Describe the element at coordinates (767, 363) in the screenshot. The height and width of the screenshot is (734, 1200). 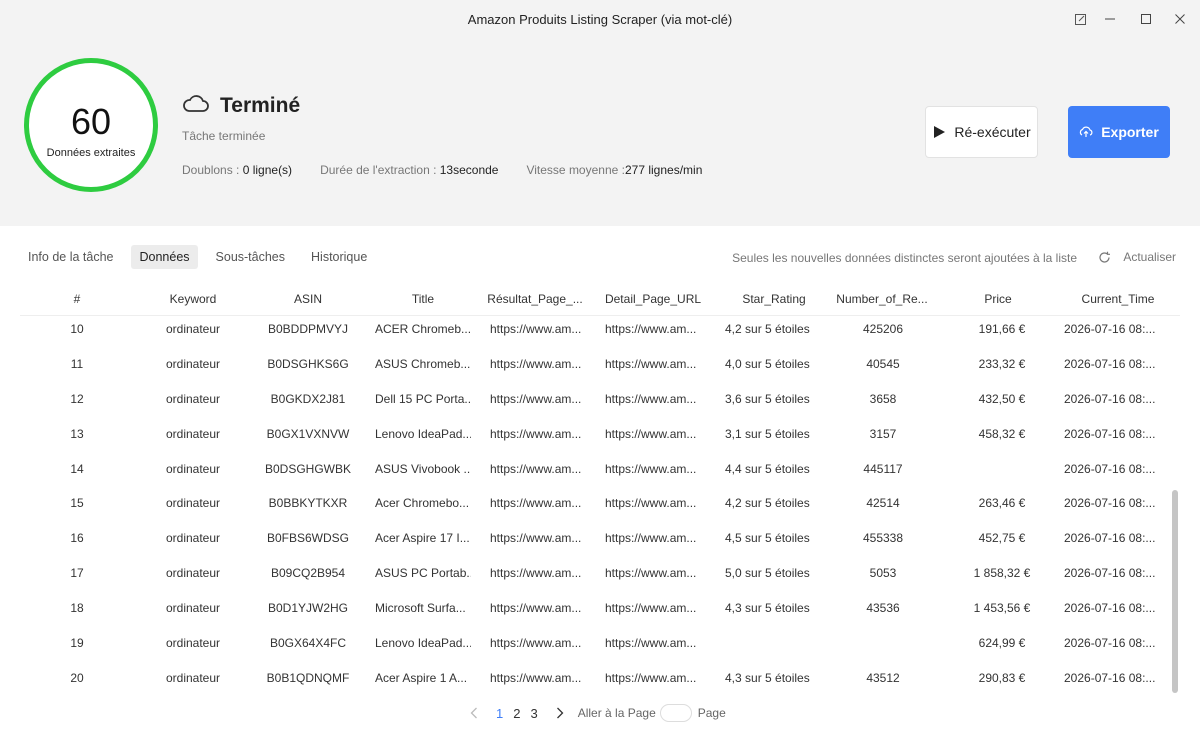
I see `cell-star-rating: 4,0 sur 5 étoiles` at that location.